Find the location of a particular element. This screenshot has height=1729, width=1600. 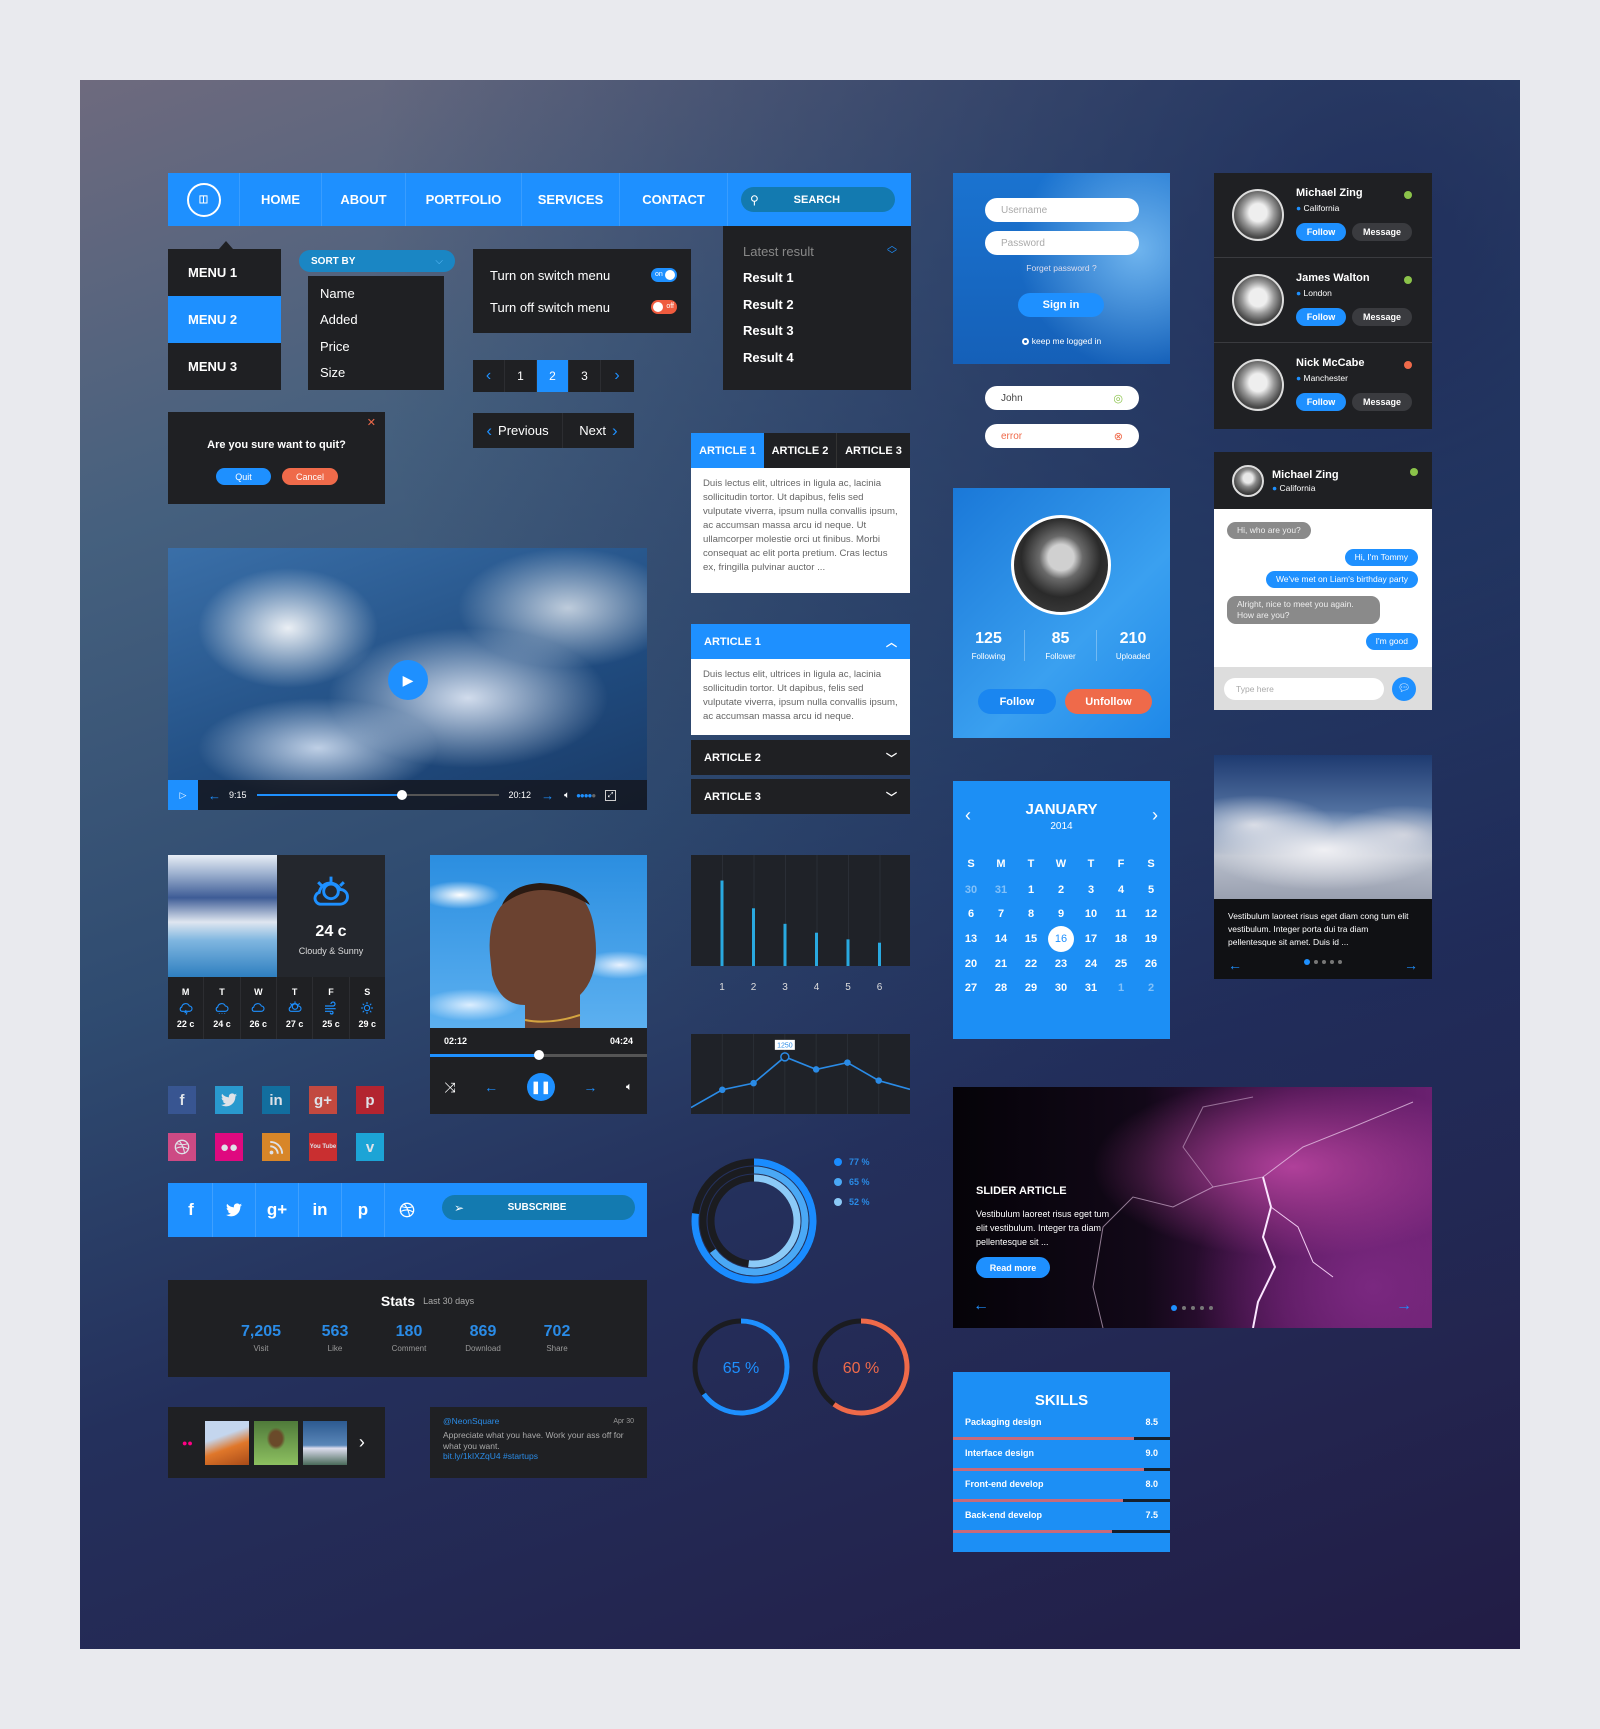

calendar-day: 29 is located at coordinates (1031, 988).